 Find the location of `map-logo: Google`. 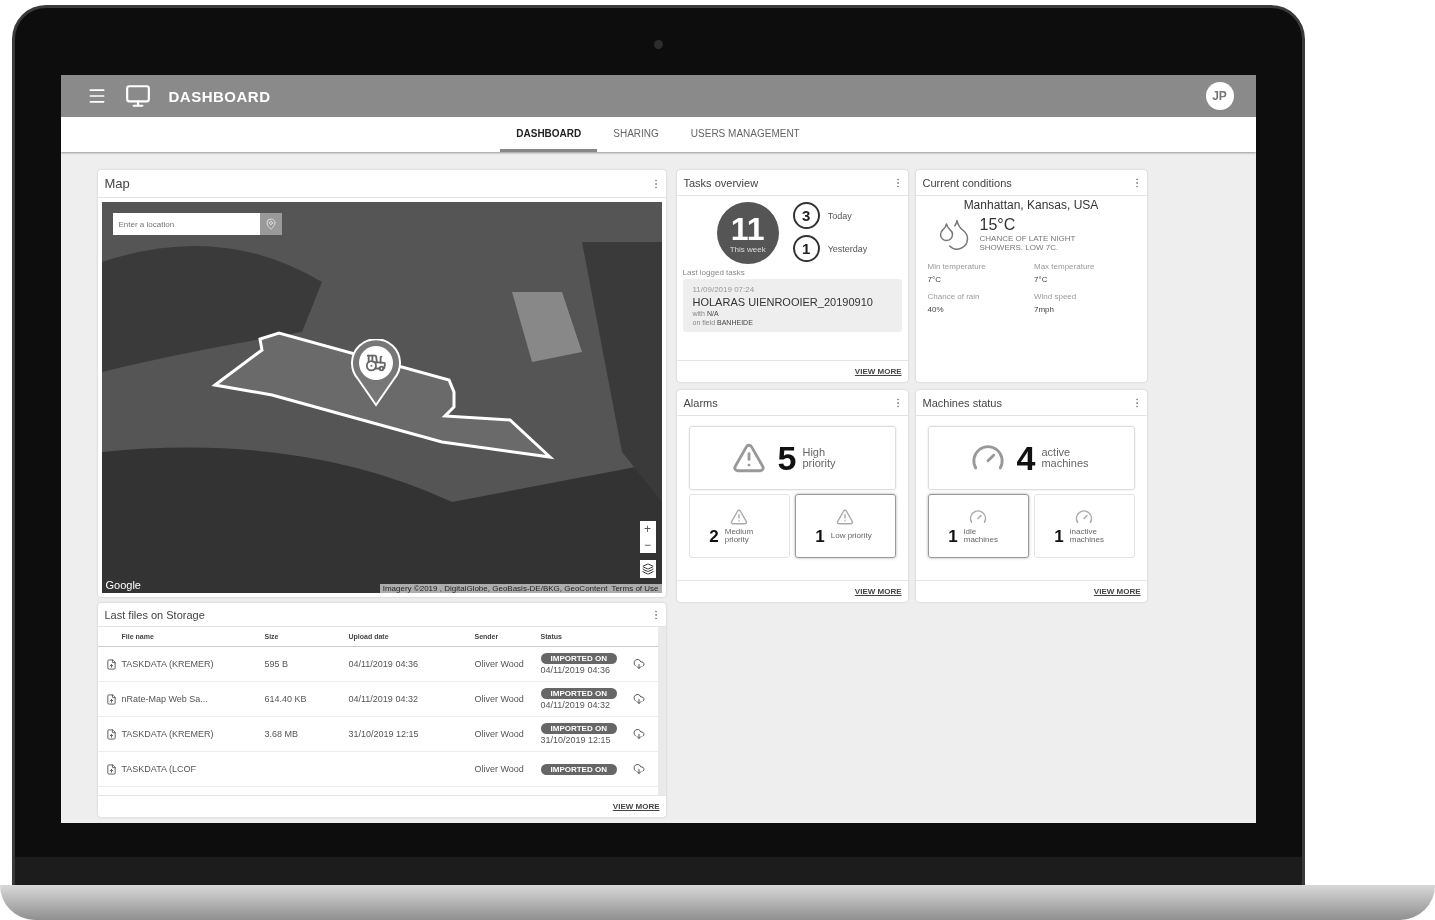

map-logo: Google is located at coordinates (123, 585).